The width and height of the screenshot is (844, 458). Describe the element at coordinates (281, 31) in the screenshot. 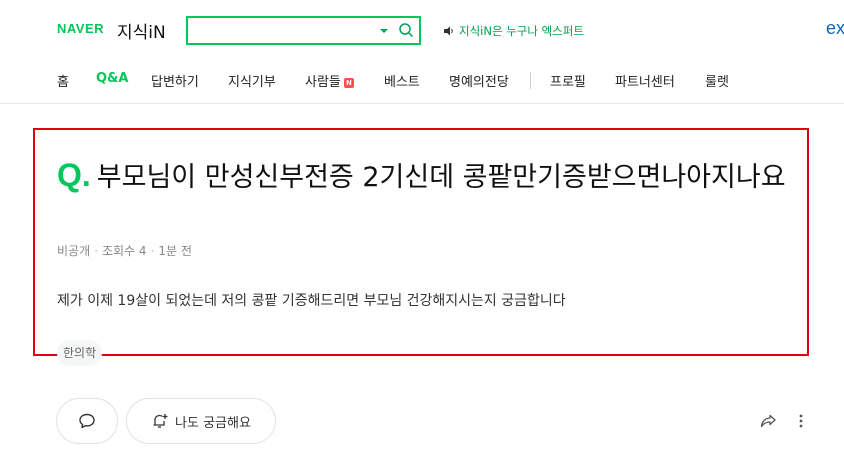

I see `search-input` at that location.